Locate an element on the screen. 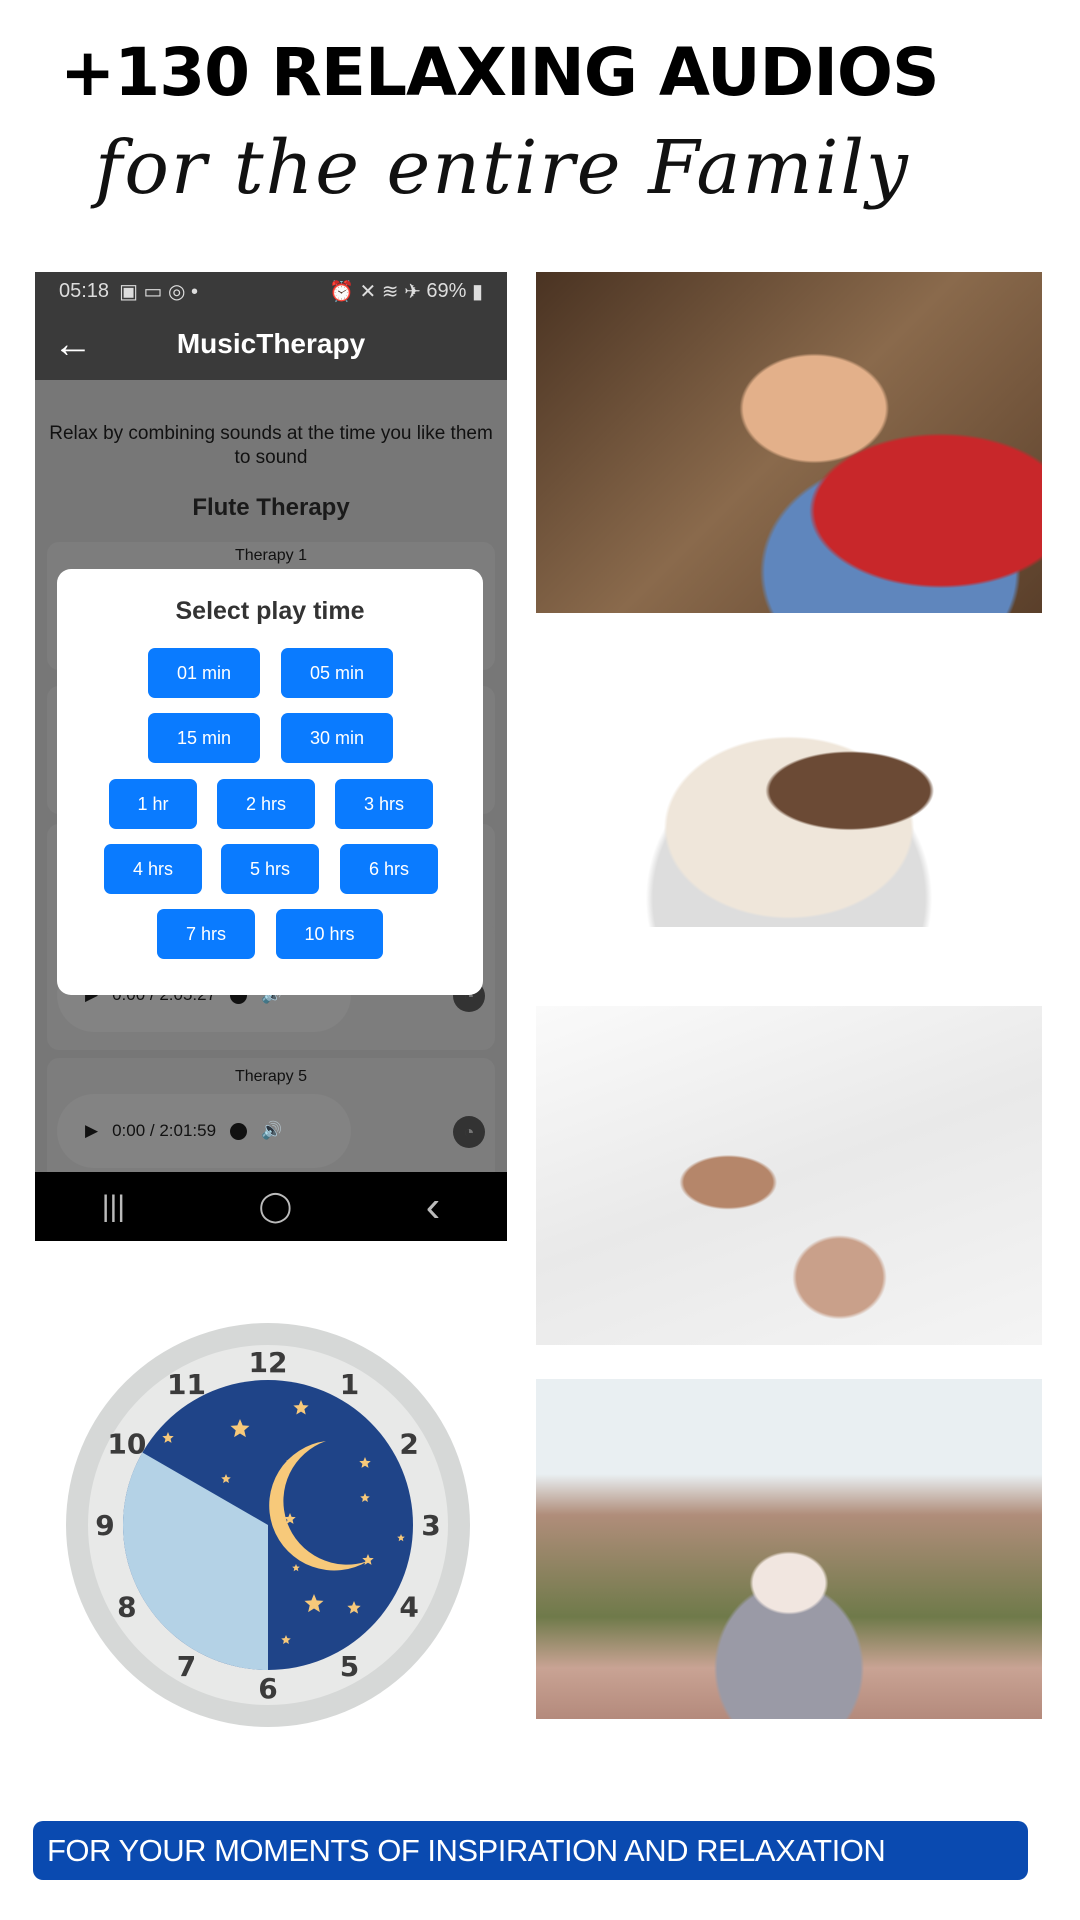 The image size is (1080, 1920). clock-number: 12 is located at coordinates (268, 1362).